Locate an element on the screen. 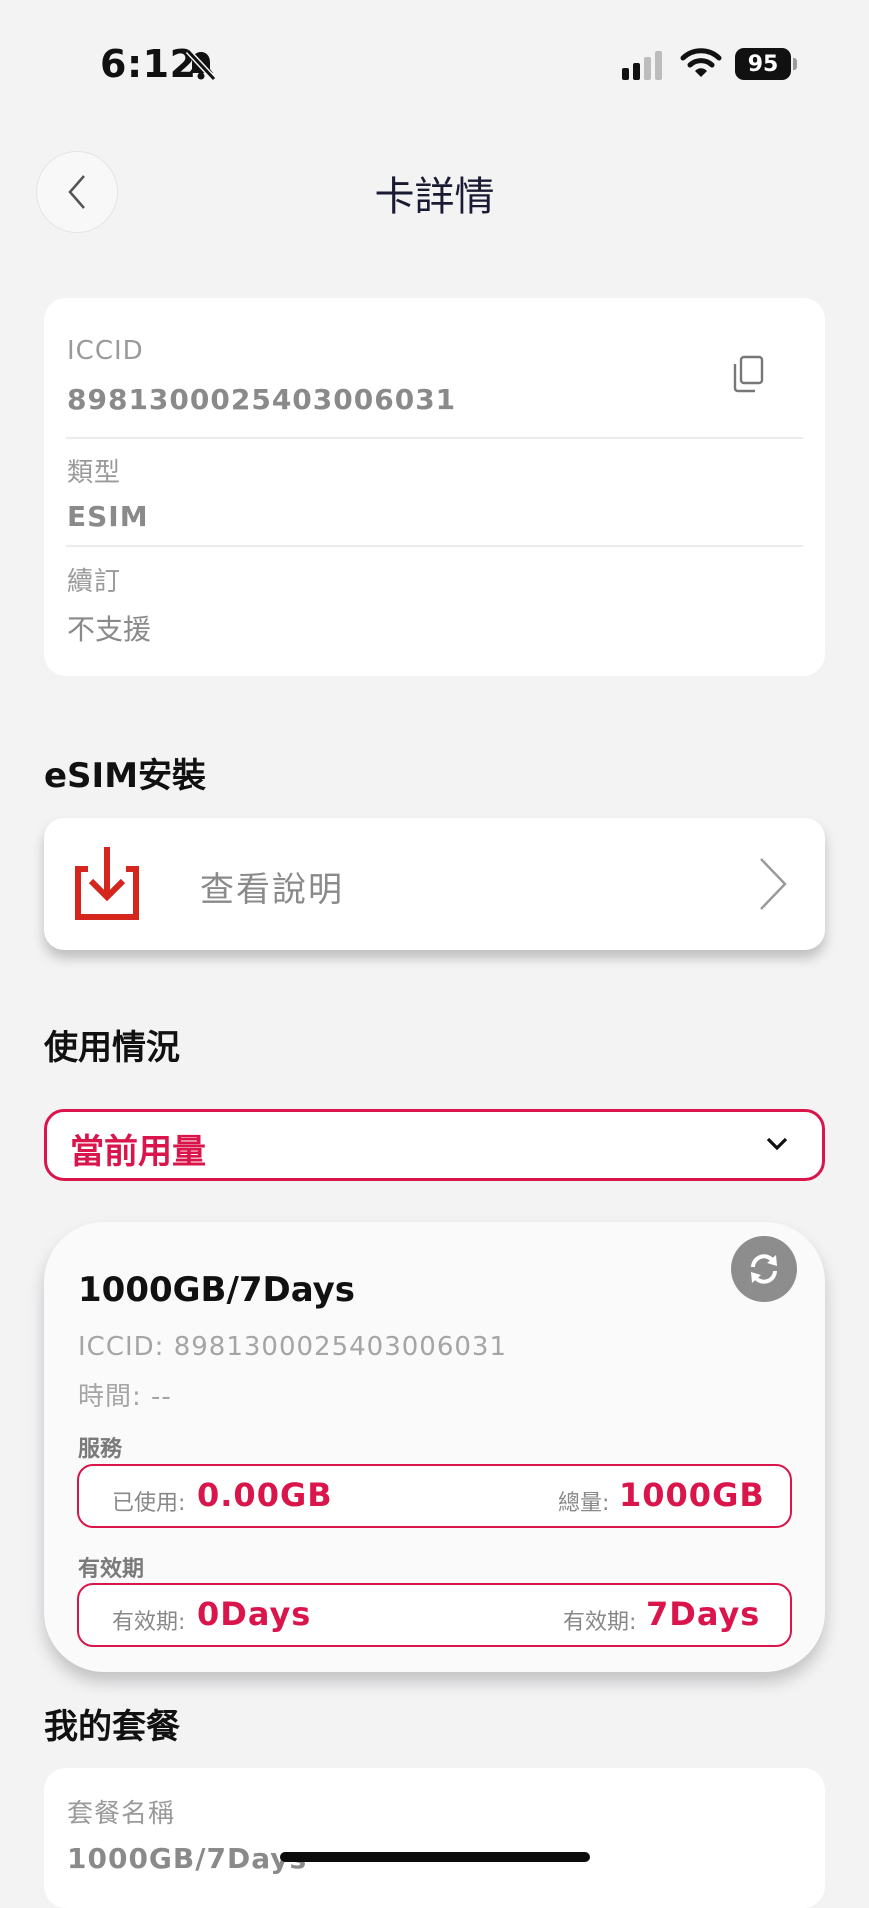 This screenshot has height=1908, width=869. total-label: 總量: is located at coordinates (584, 1503).